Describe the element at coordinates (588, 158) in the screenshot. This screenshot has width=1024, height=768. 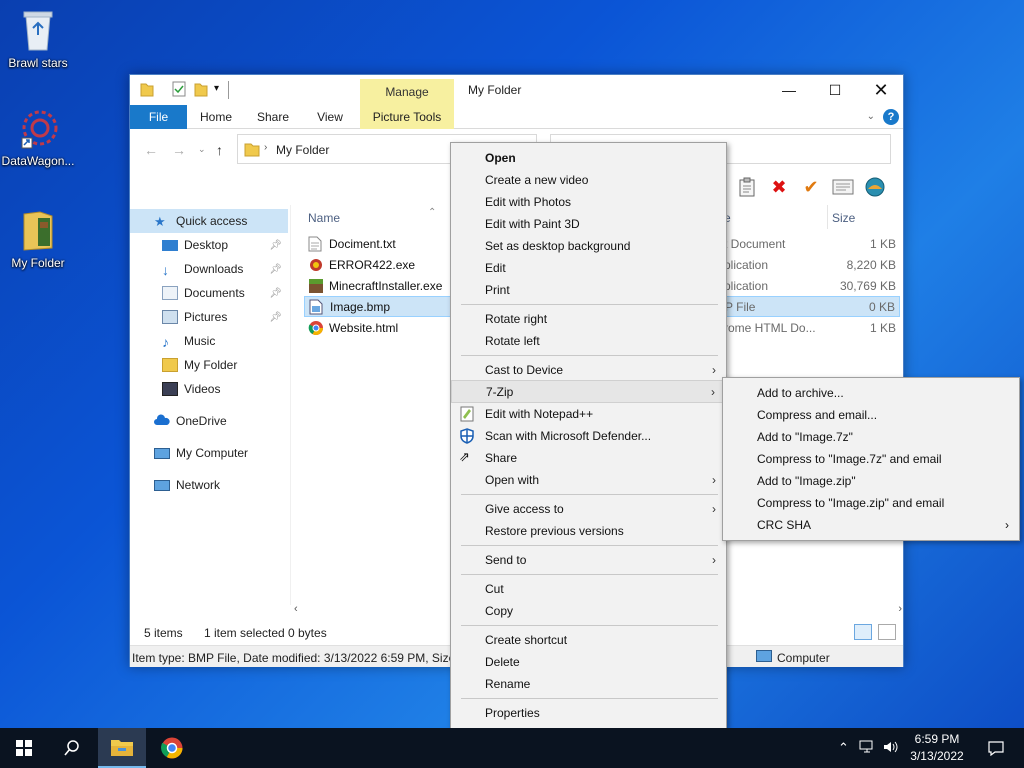
I see `menu-item-open: Open` at that location.